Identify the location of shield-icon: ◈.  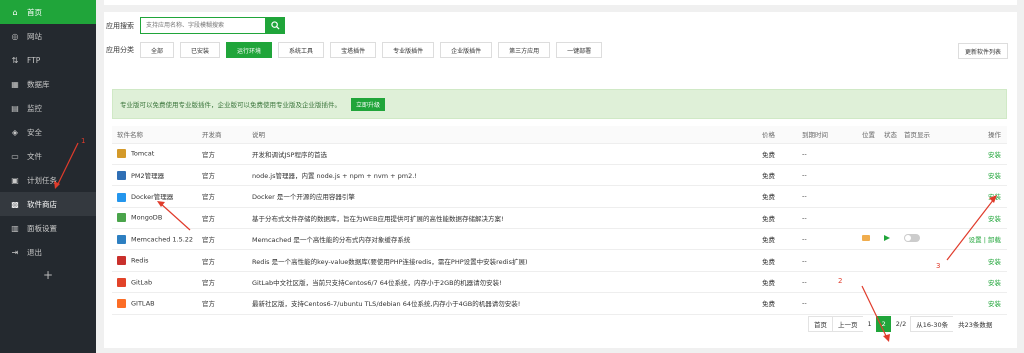
(15, 132).